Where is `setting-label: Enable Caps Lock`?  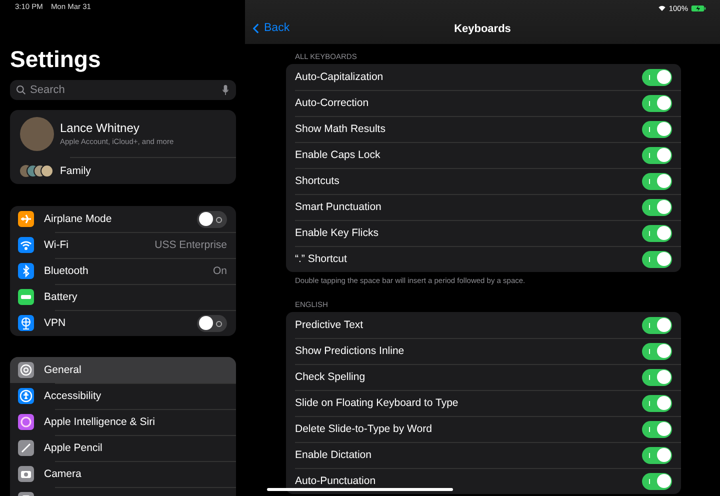
setting-label: Enable Caps Lock is located at coordinates (338, 155).